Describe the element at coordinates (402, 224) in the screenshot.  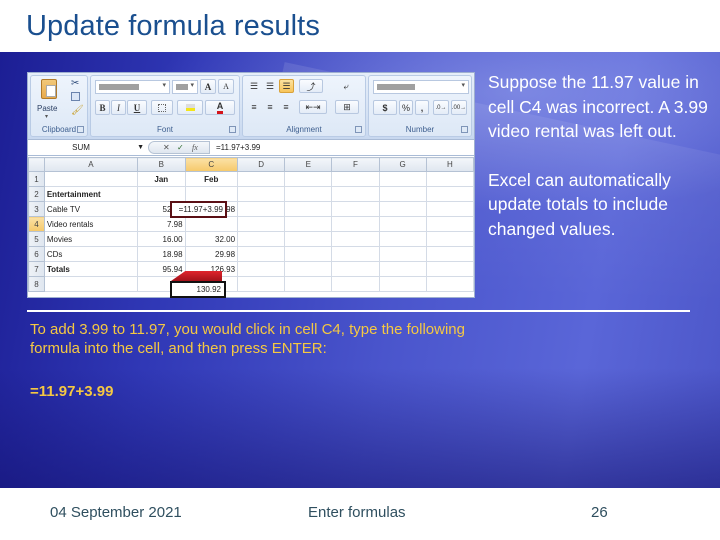
I see `cell-g4` at that location.